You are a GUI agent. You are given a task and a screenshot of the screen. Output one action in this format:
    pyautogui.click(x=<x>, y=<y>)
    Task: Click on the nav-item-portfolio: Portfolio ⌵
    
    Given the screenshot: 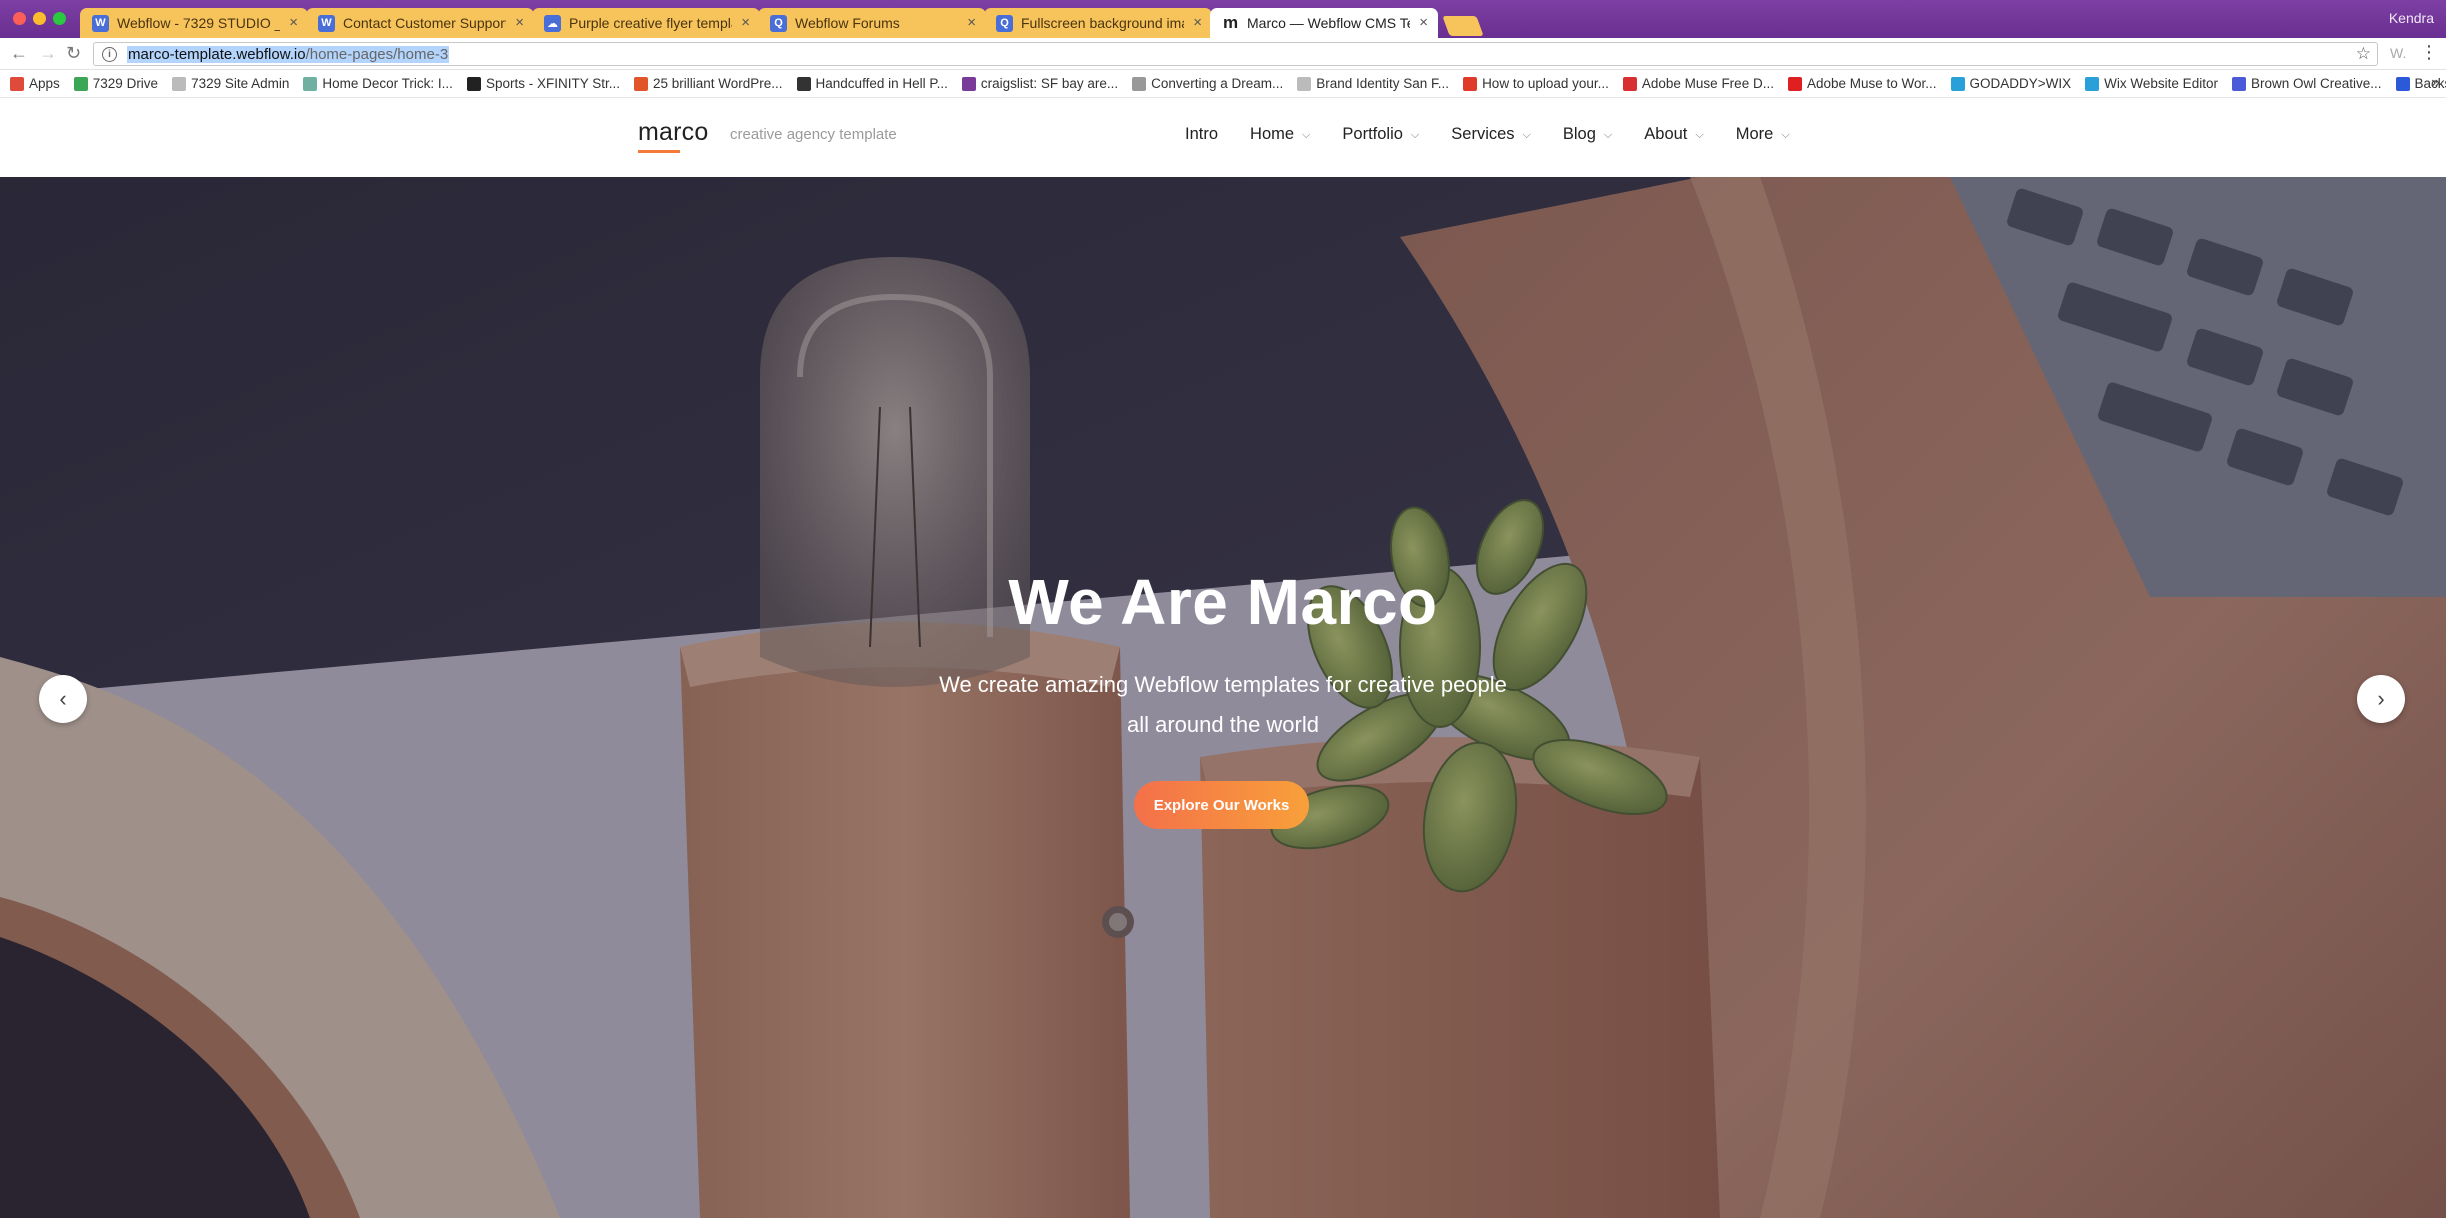 What is the action you would take?
    pyautogui.click(x=1380, y=134)
    